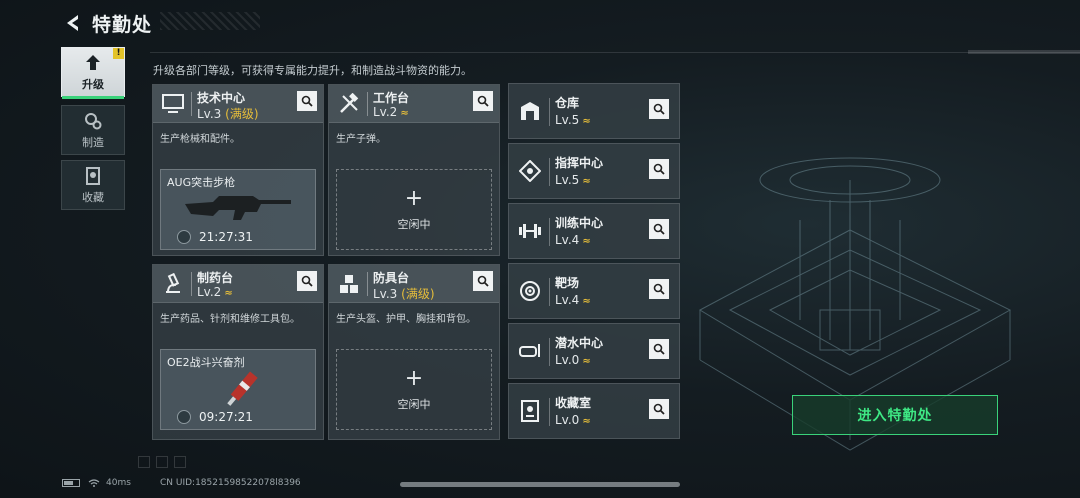 The image size is (1080, 498). Describe the element at coordinates (230, 319) in the screenshot. I see `card-description: 生产药品、针剂和维修工具包。` at that location.